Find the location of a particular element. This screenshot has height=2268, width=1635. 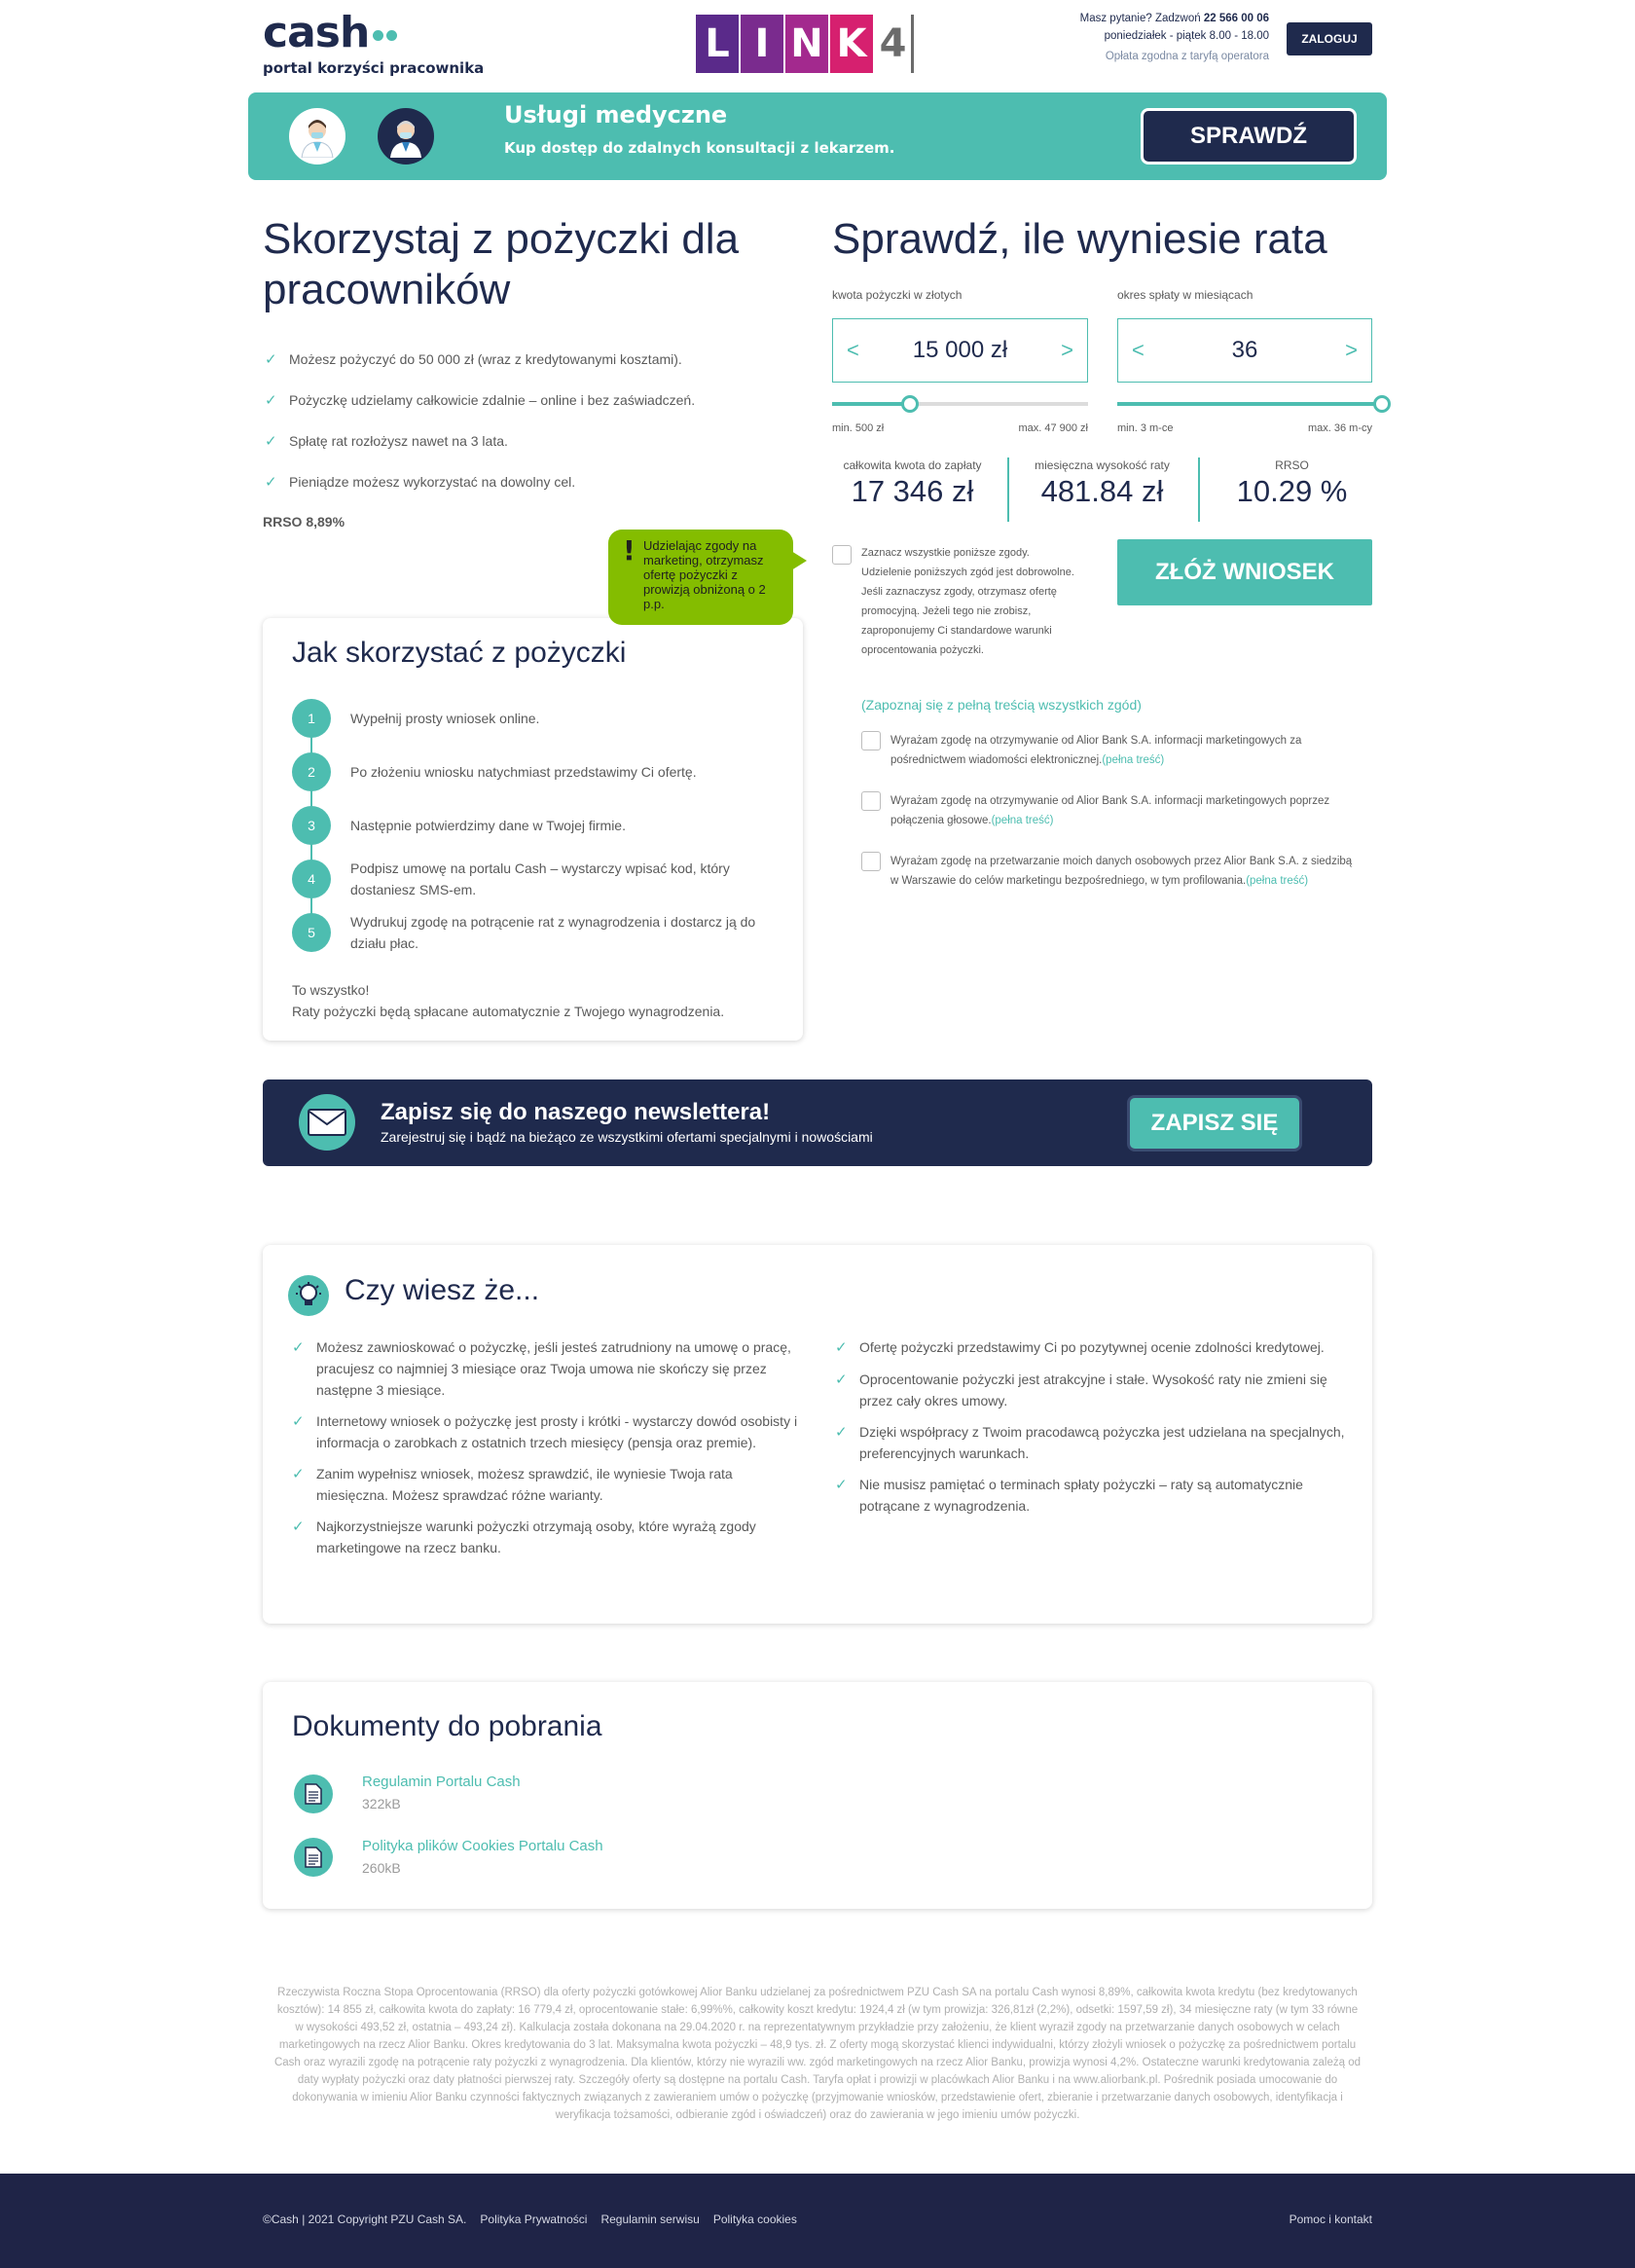

installment-label: miesięczna wysokość raty is located at coordinates (1102, 465).